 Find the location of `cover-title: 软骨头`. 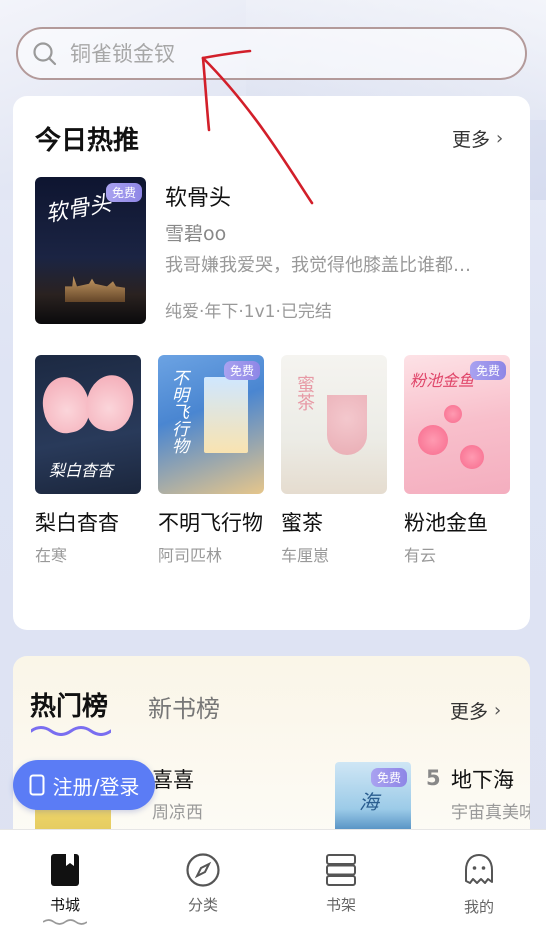

cover-title: 软骨头 is located at coordinates (78, 209).